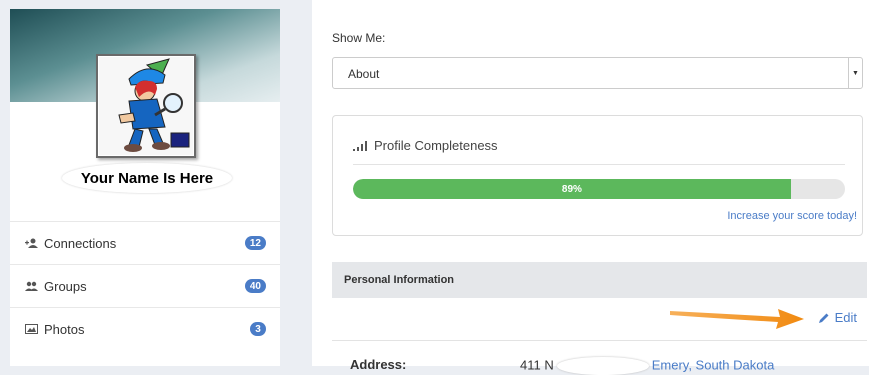 The height and width of the screenshot is (375, 869). I want to click on progress-percent-label: 89%, so click(571, 189).